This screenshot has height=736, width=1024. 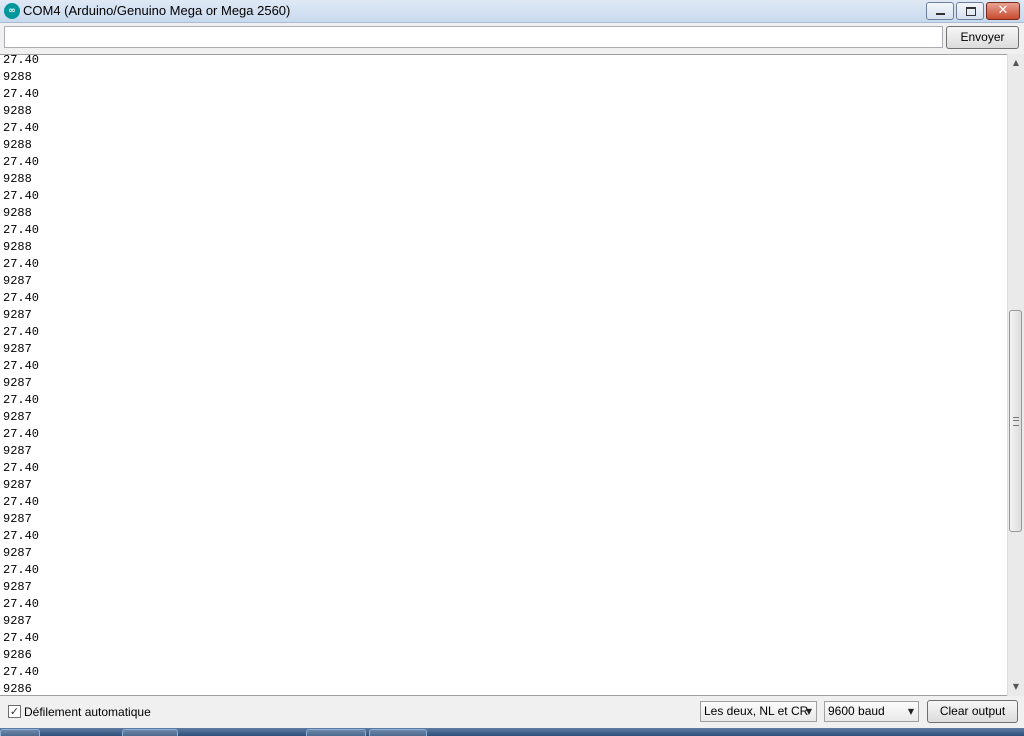 I want to click on minimize-button, so click(x=940, y=11).